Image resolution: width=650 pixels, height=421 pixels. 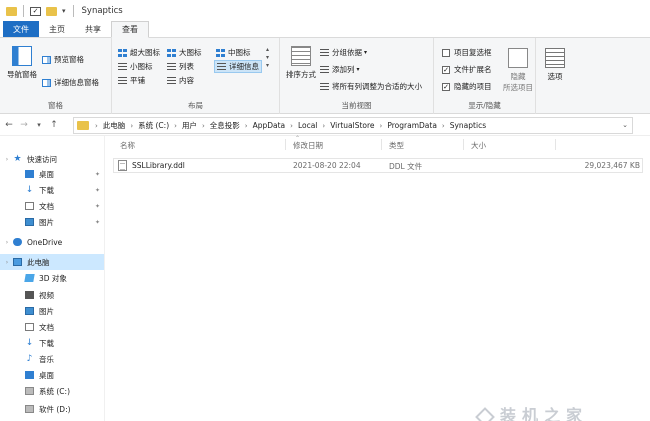 What do you see at coordinates (9, 125) in the screenshot?
I see `back-arrow-icon: ←` at bounding box center [9, 125].